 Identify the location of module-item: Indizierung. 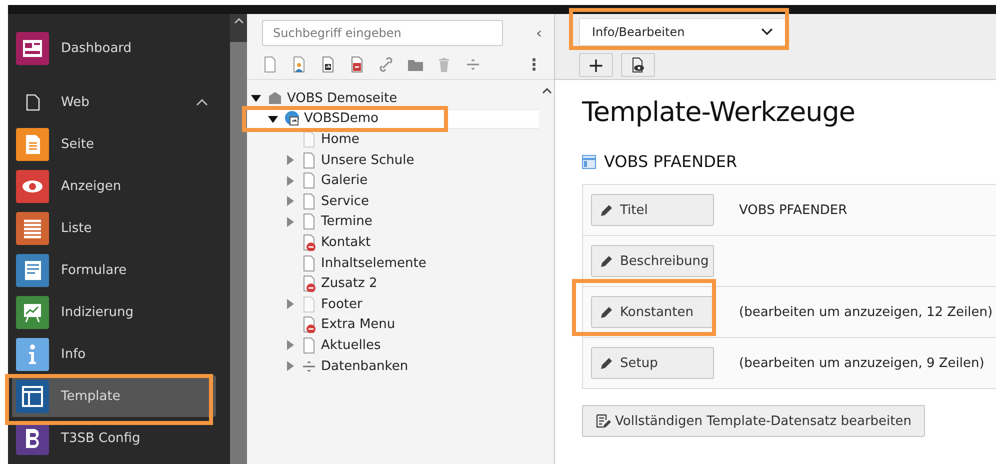
(112, 312).